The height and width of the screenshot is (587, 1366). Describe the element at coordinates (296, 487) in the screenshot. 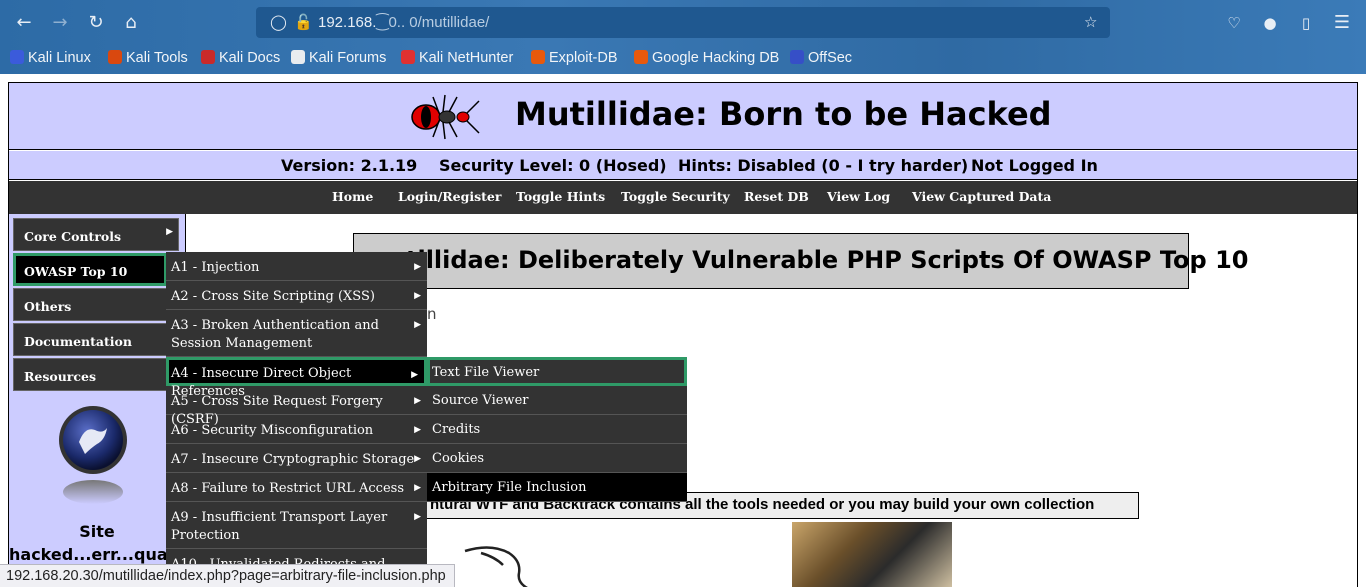

I see `menu-item-a8: A8 - Failure to Restrict URL Access ▶` at that location.